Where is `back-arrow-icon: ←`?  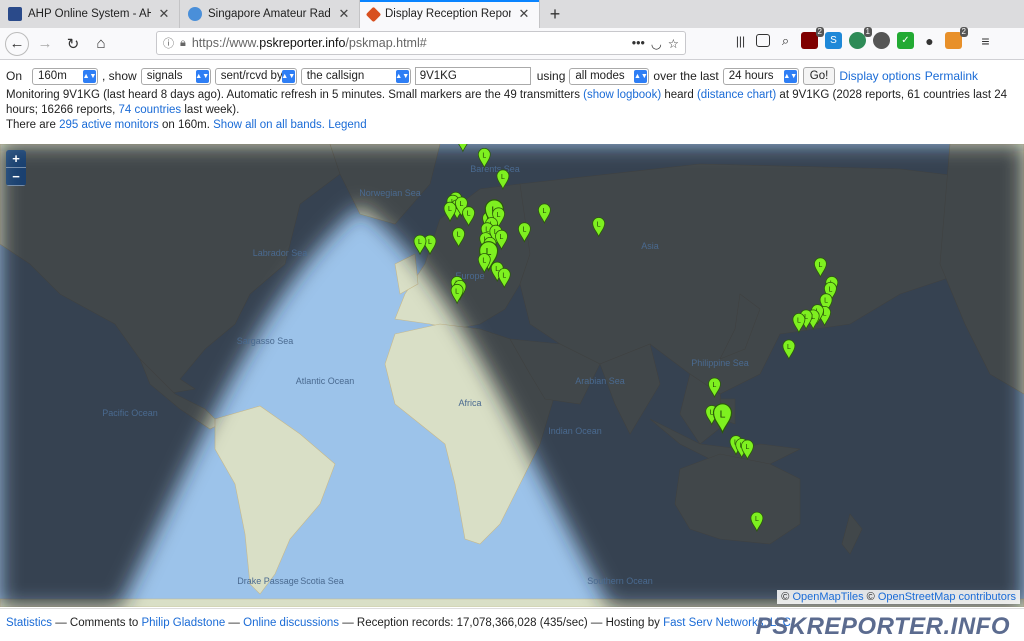
back-arrow-icon: ← is located at coordinates (17, 43).